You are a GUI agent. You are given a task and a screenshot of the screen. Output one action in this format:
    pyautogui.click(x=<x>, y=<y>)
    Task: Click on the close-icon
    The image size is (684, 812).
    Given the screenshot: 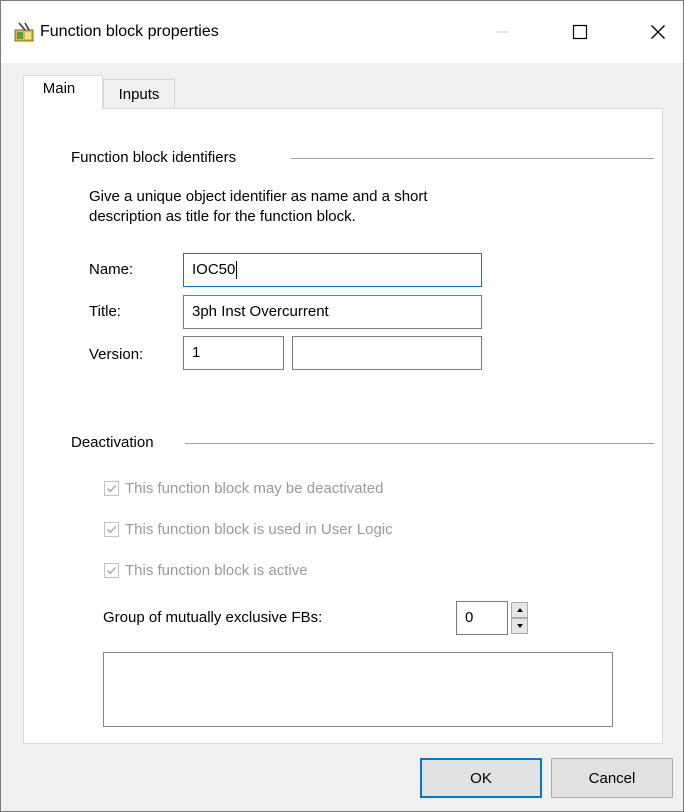 What is the action you would take?
    pyautogui.click(x=658, y=32)
    